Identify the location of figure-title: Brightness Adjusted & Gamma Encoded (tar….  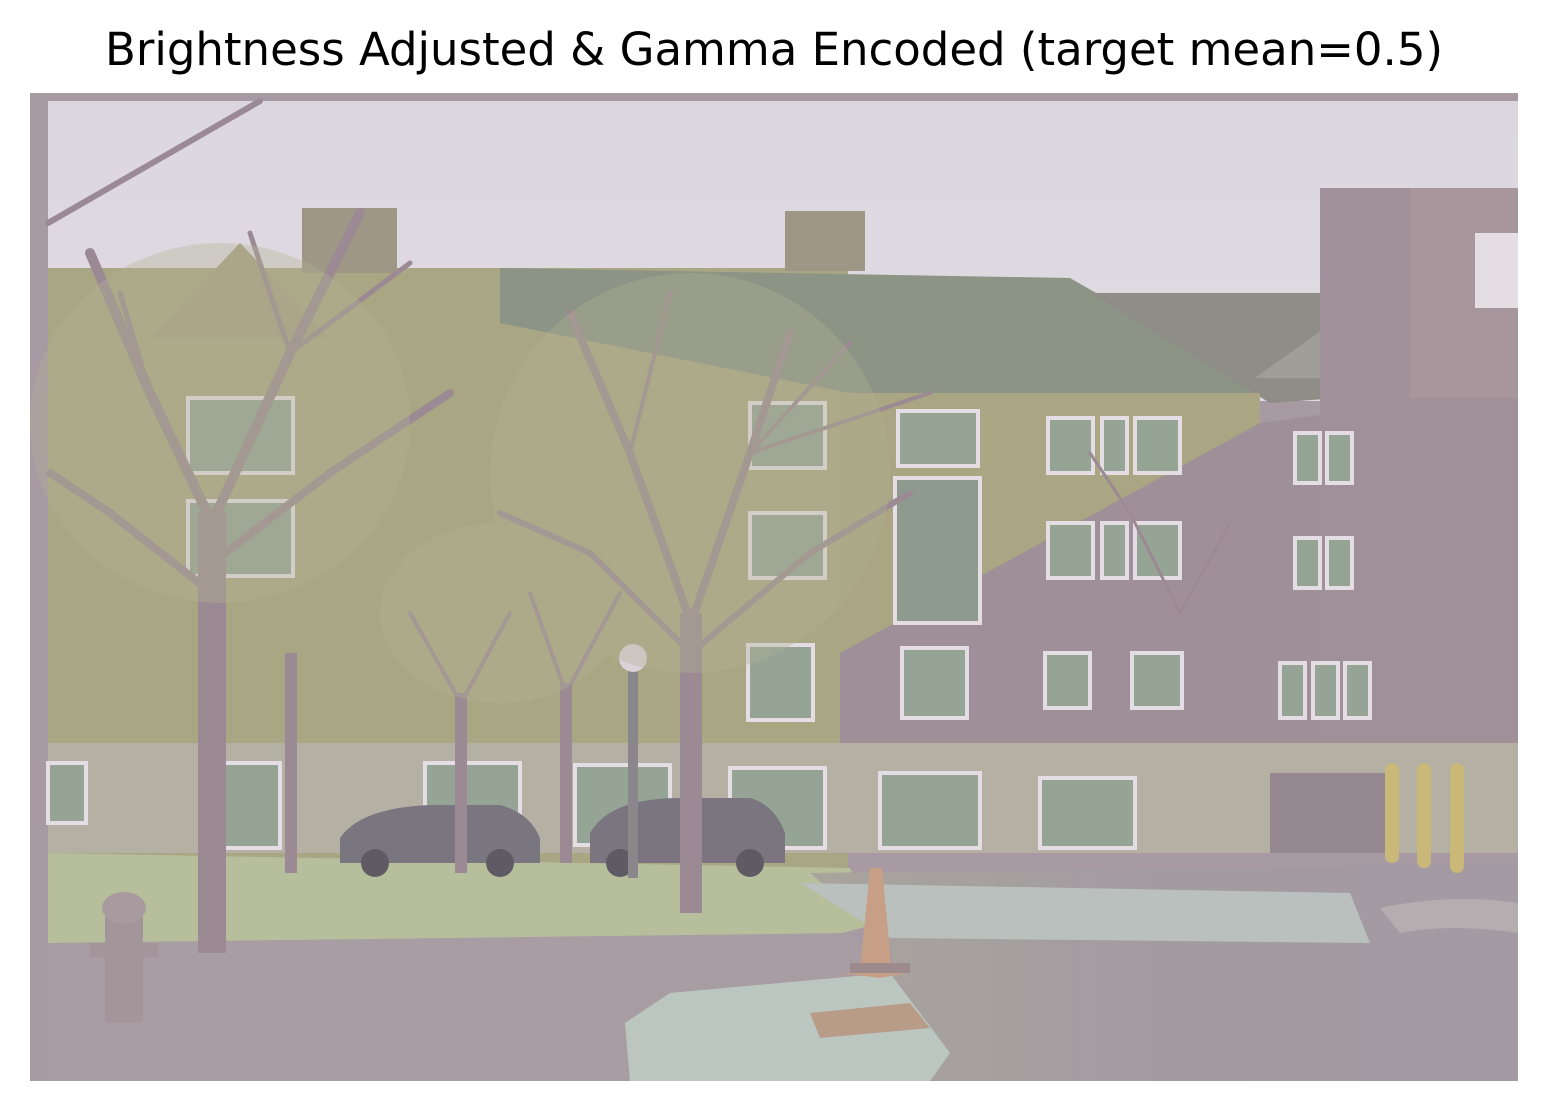
(774, 49).